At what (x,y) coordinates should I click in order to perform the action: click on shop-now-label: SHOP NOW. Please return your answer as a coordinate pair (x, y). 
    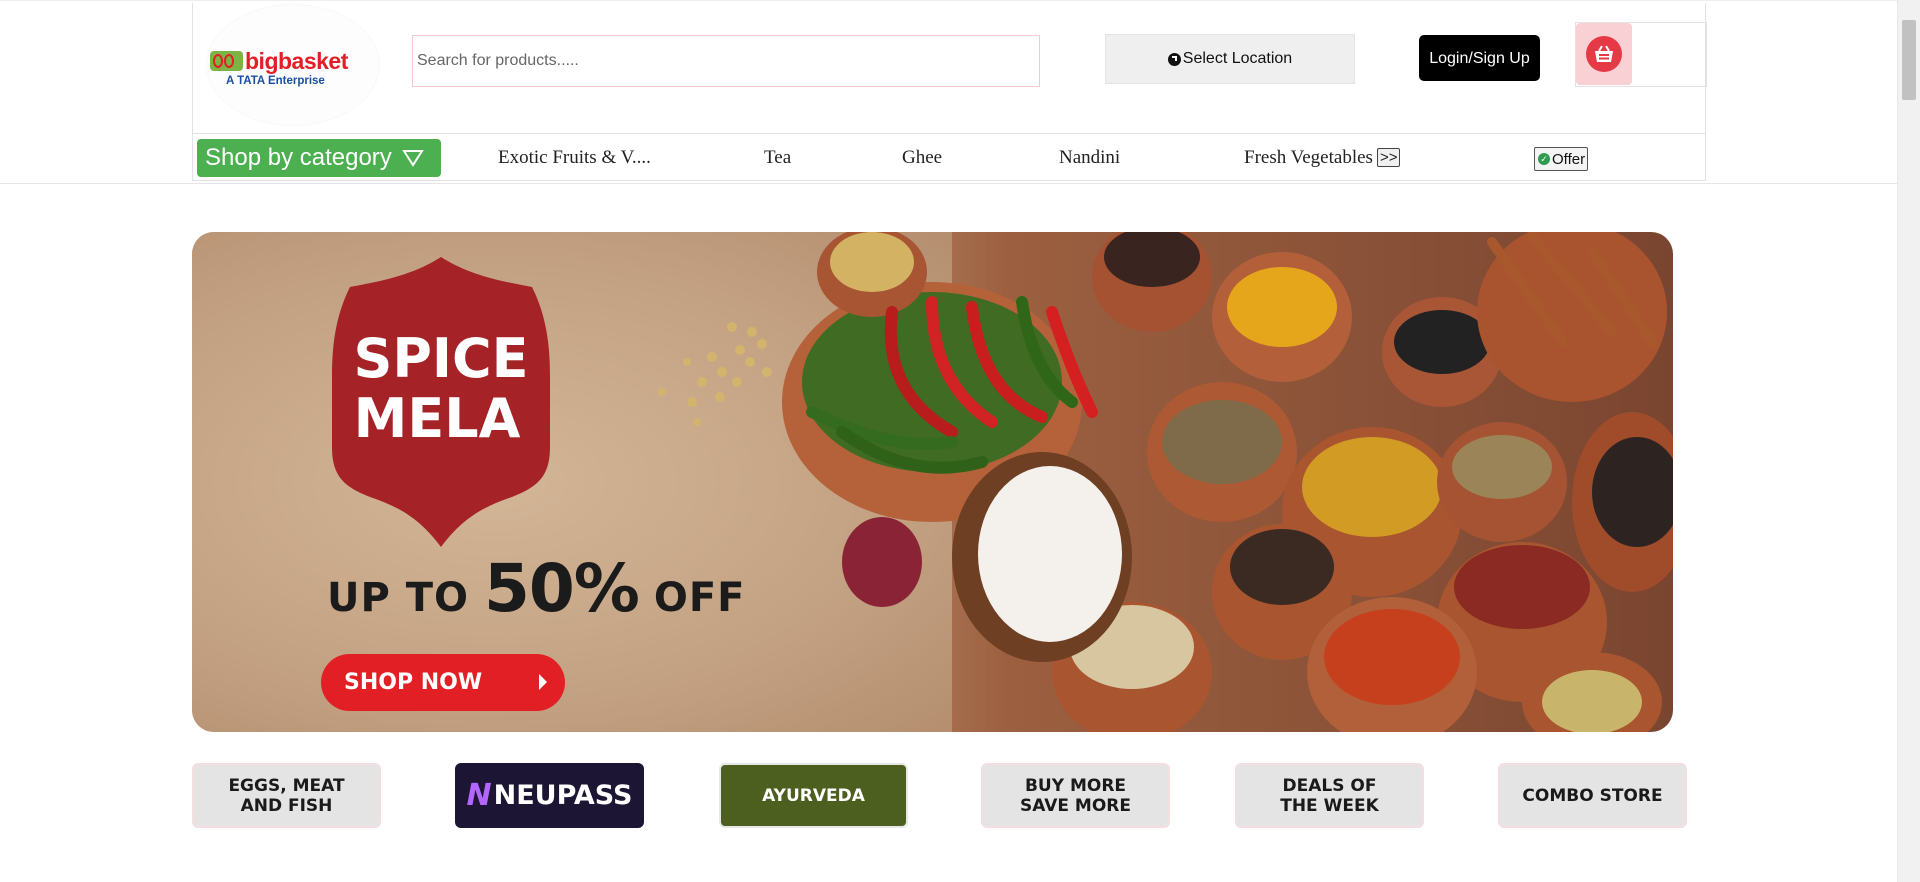
    Looking at the image, I should click on (413, 682).